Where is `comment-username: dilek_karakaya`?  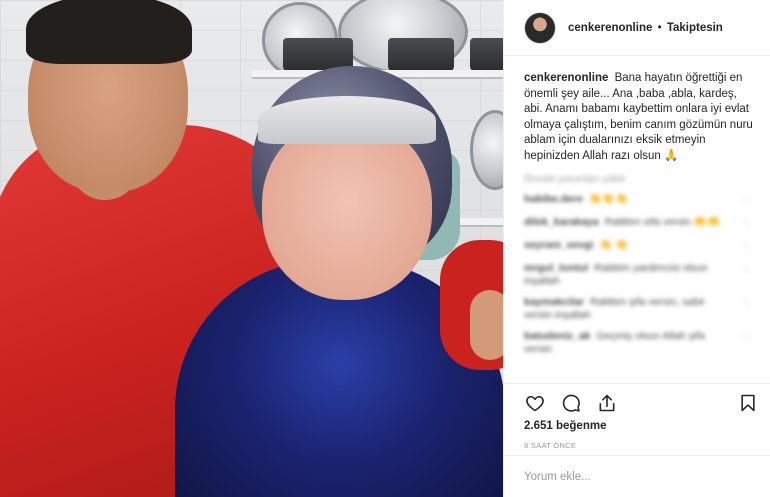 comment-username: dilek_karakaya is located at coordinates (561, 222).